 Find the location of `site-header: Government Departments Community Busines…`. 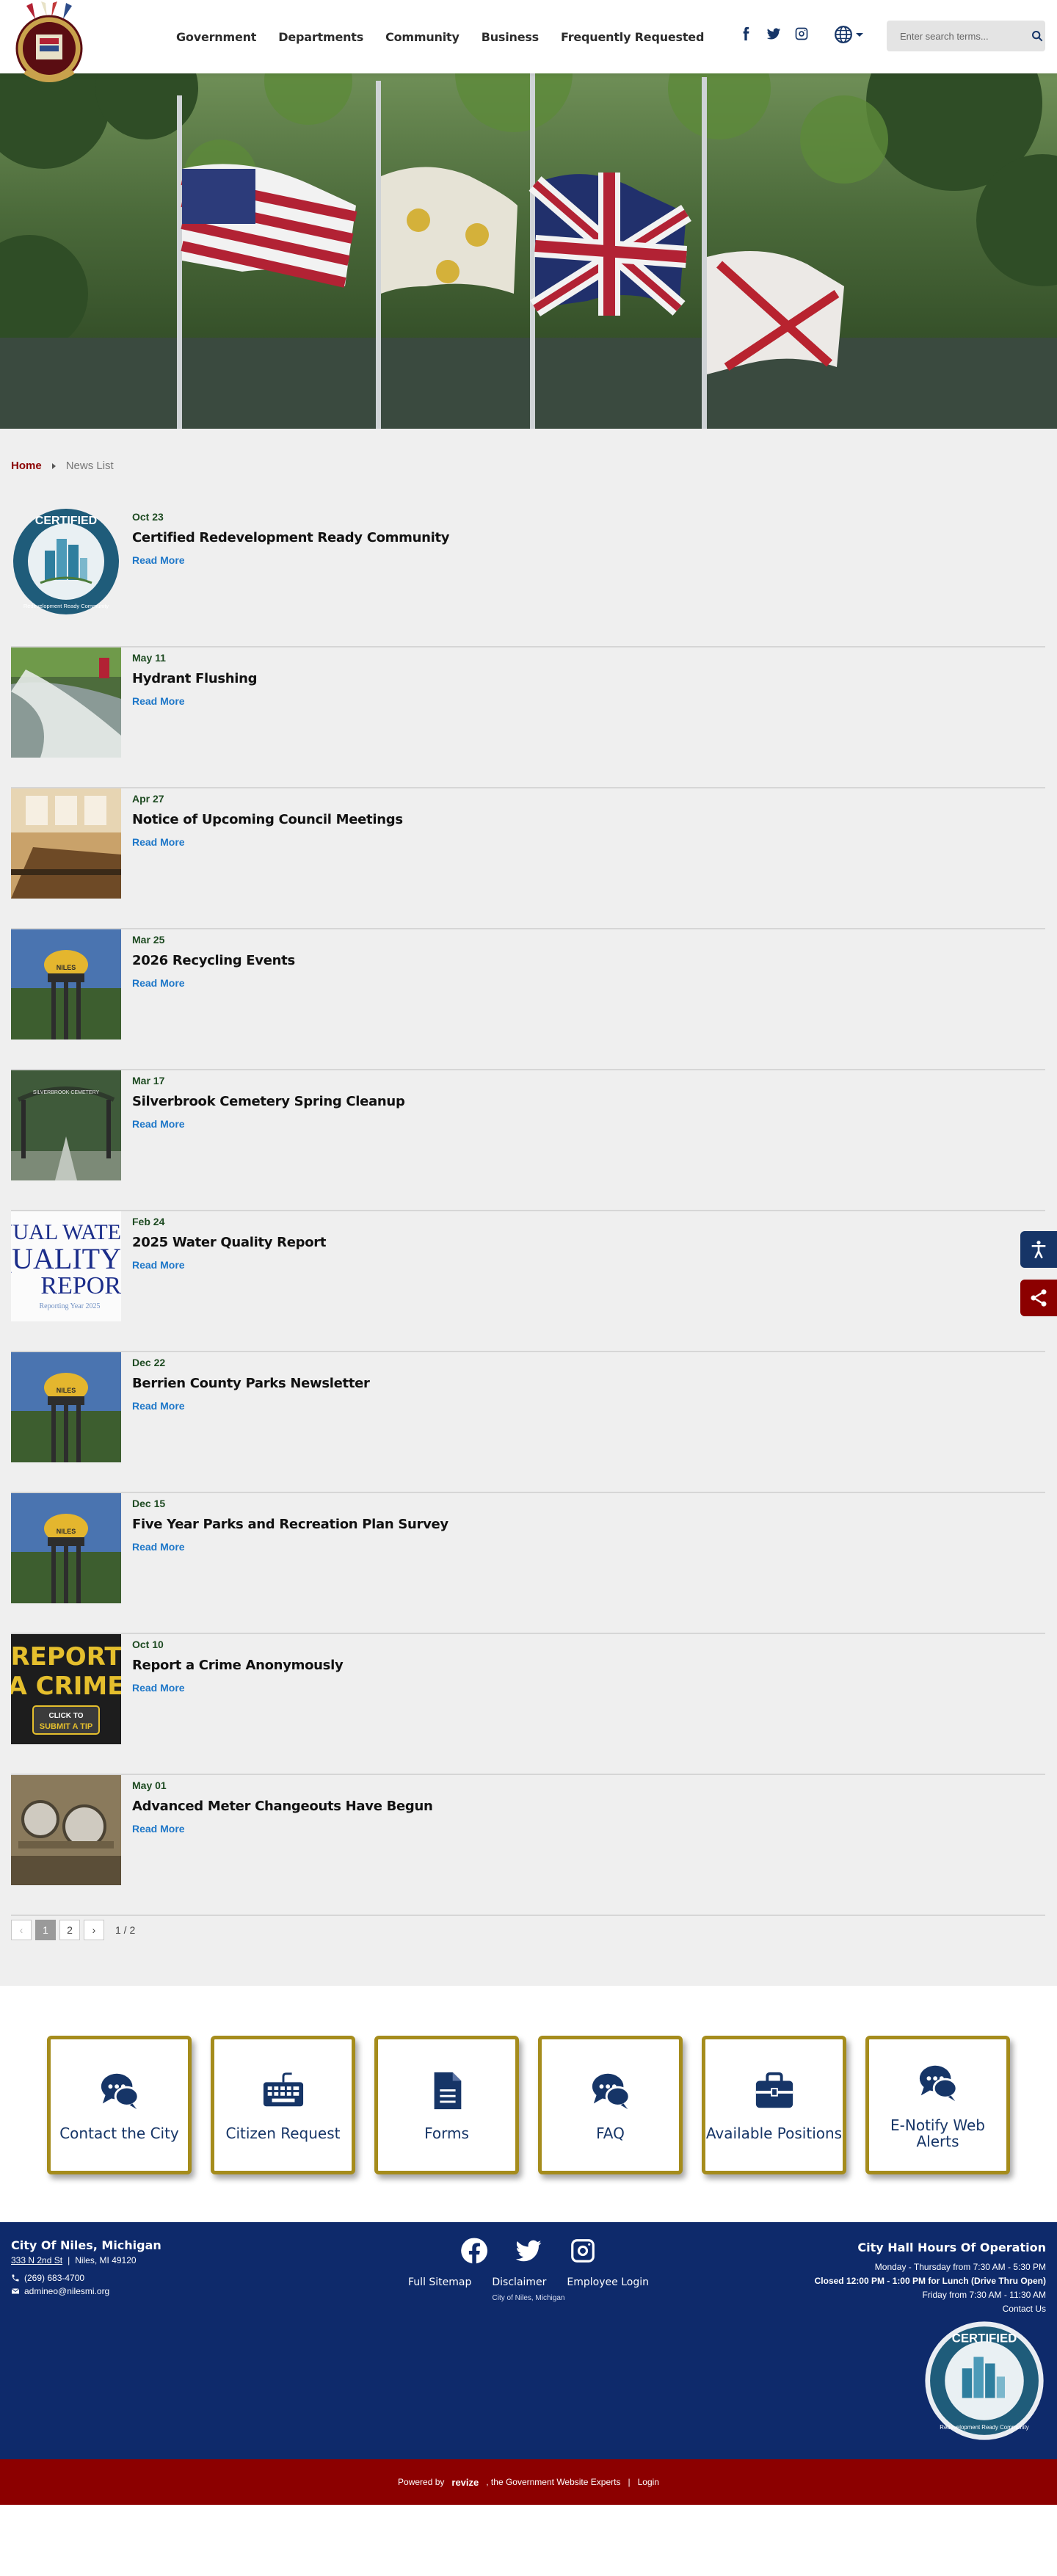

site-header: Government Departments Community Busines… is located at coordinates (528, 41).